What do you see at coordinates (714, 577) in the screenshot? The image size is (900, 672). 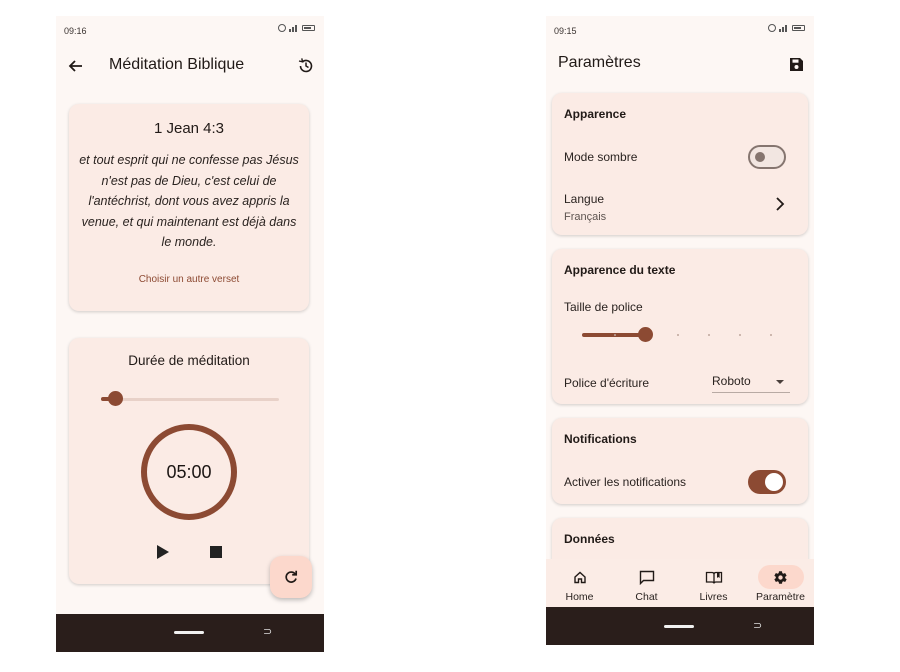 I see `book-icon` at bounding box center [714, 577].